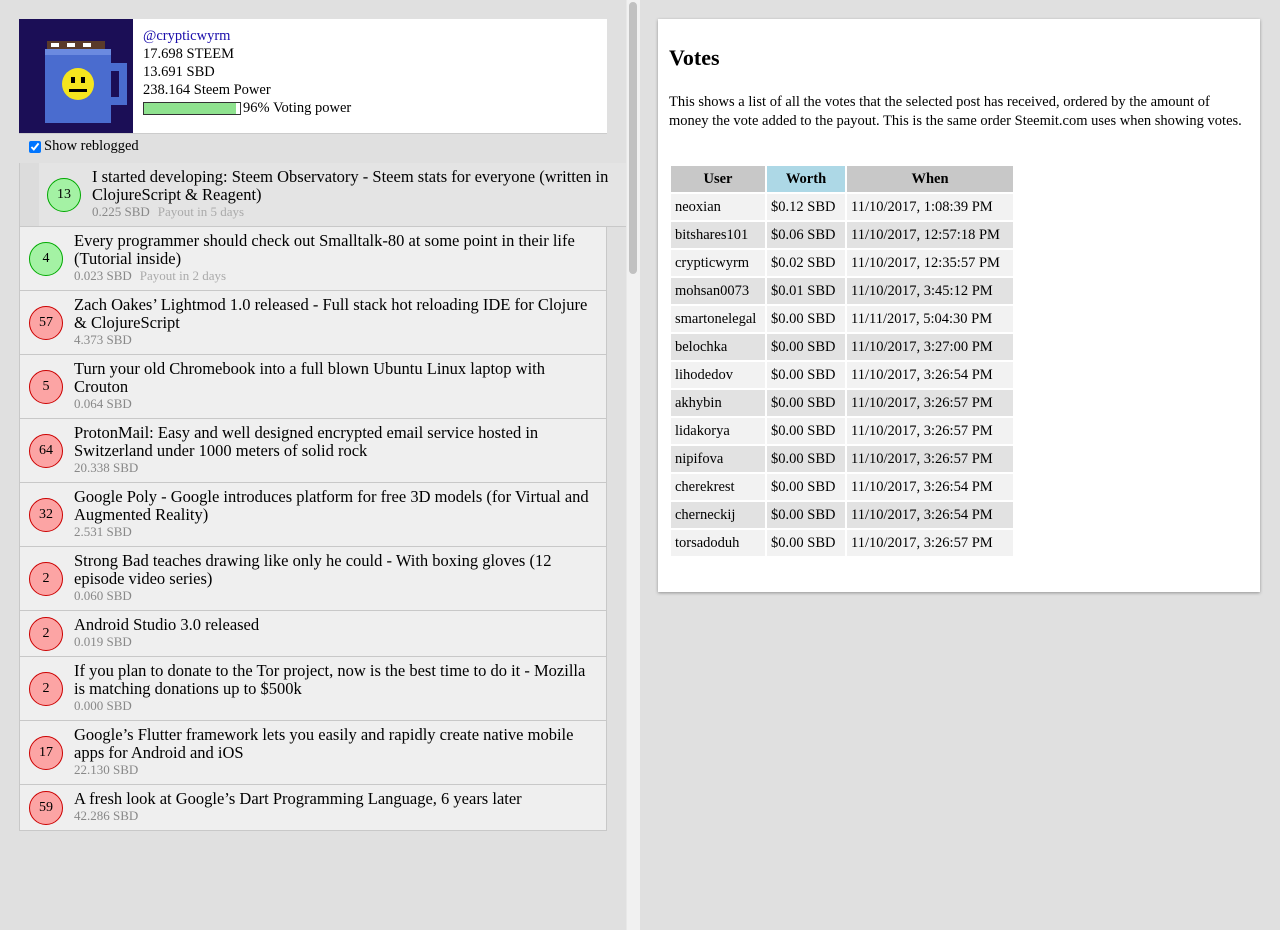 This screenshot has width=1280, height=930. What do you see at coordinates (121, 211) in the screenshot?
I see `post-payout-amount: 0.225 SBD` at bounding box center [121, 211].